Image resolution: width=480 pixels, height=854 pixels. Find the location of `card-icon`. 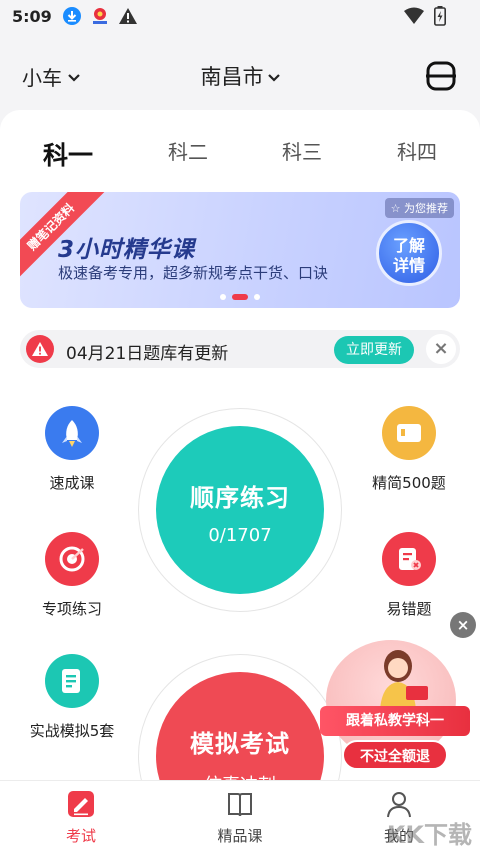

card-icon is located at coordinates (409, 433).